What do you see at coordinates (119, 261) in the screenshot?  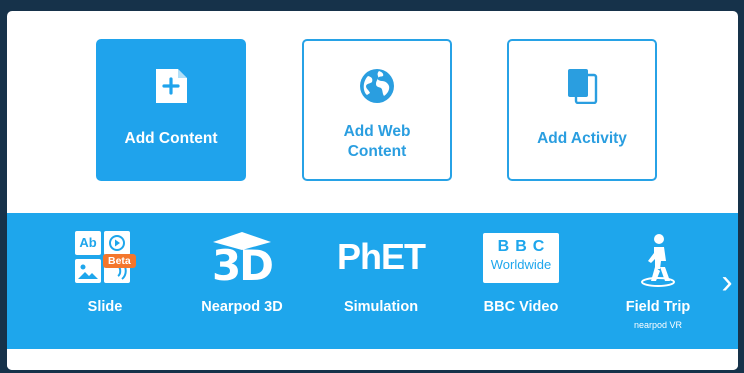 I see `beta-badge: Beta` at bounding box center [119, 261].